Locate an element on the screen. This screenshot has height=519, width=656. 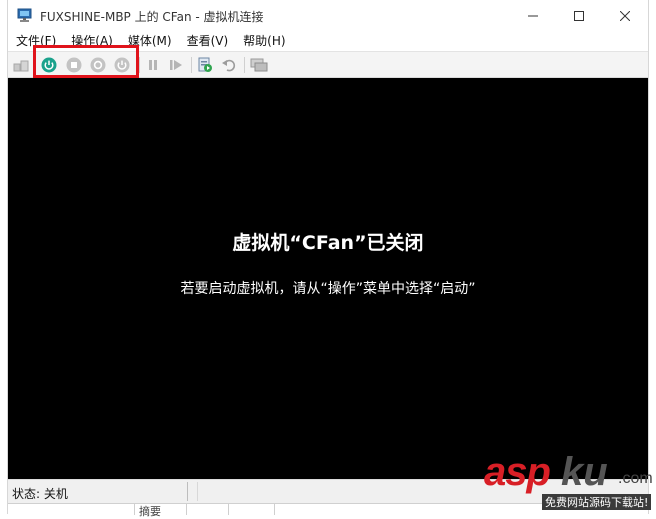
checkpoint-icon is located at coordinates (205, 64).